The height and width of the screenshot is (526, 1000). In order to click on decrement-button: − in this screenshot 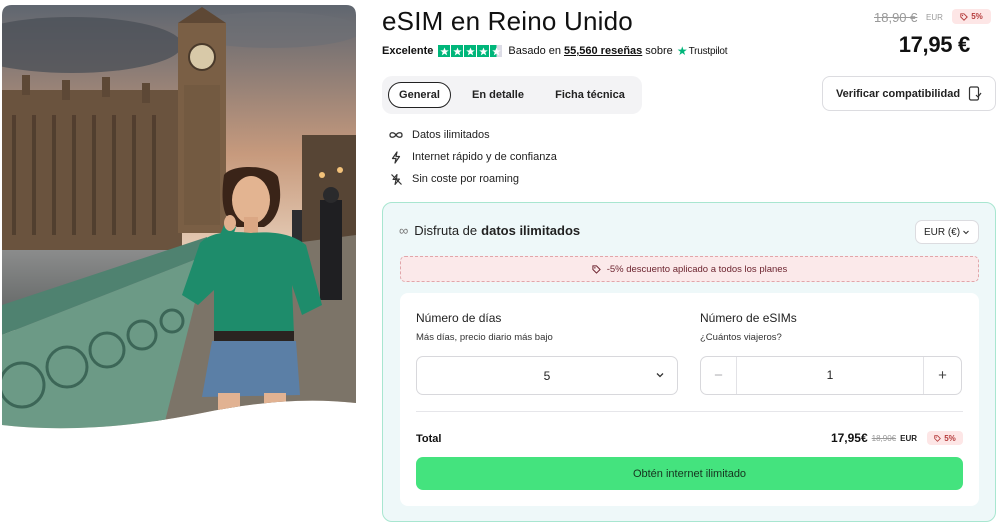, I will do `click(719, 375)`.